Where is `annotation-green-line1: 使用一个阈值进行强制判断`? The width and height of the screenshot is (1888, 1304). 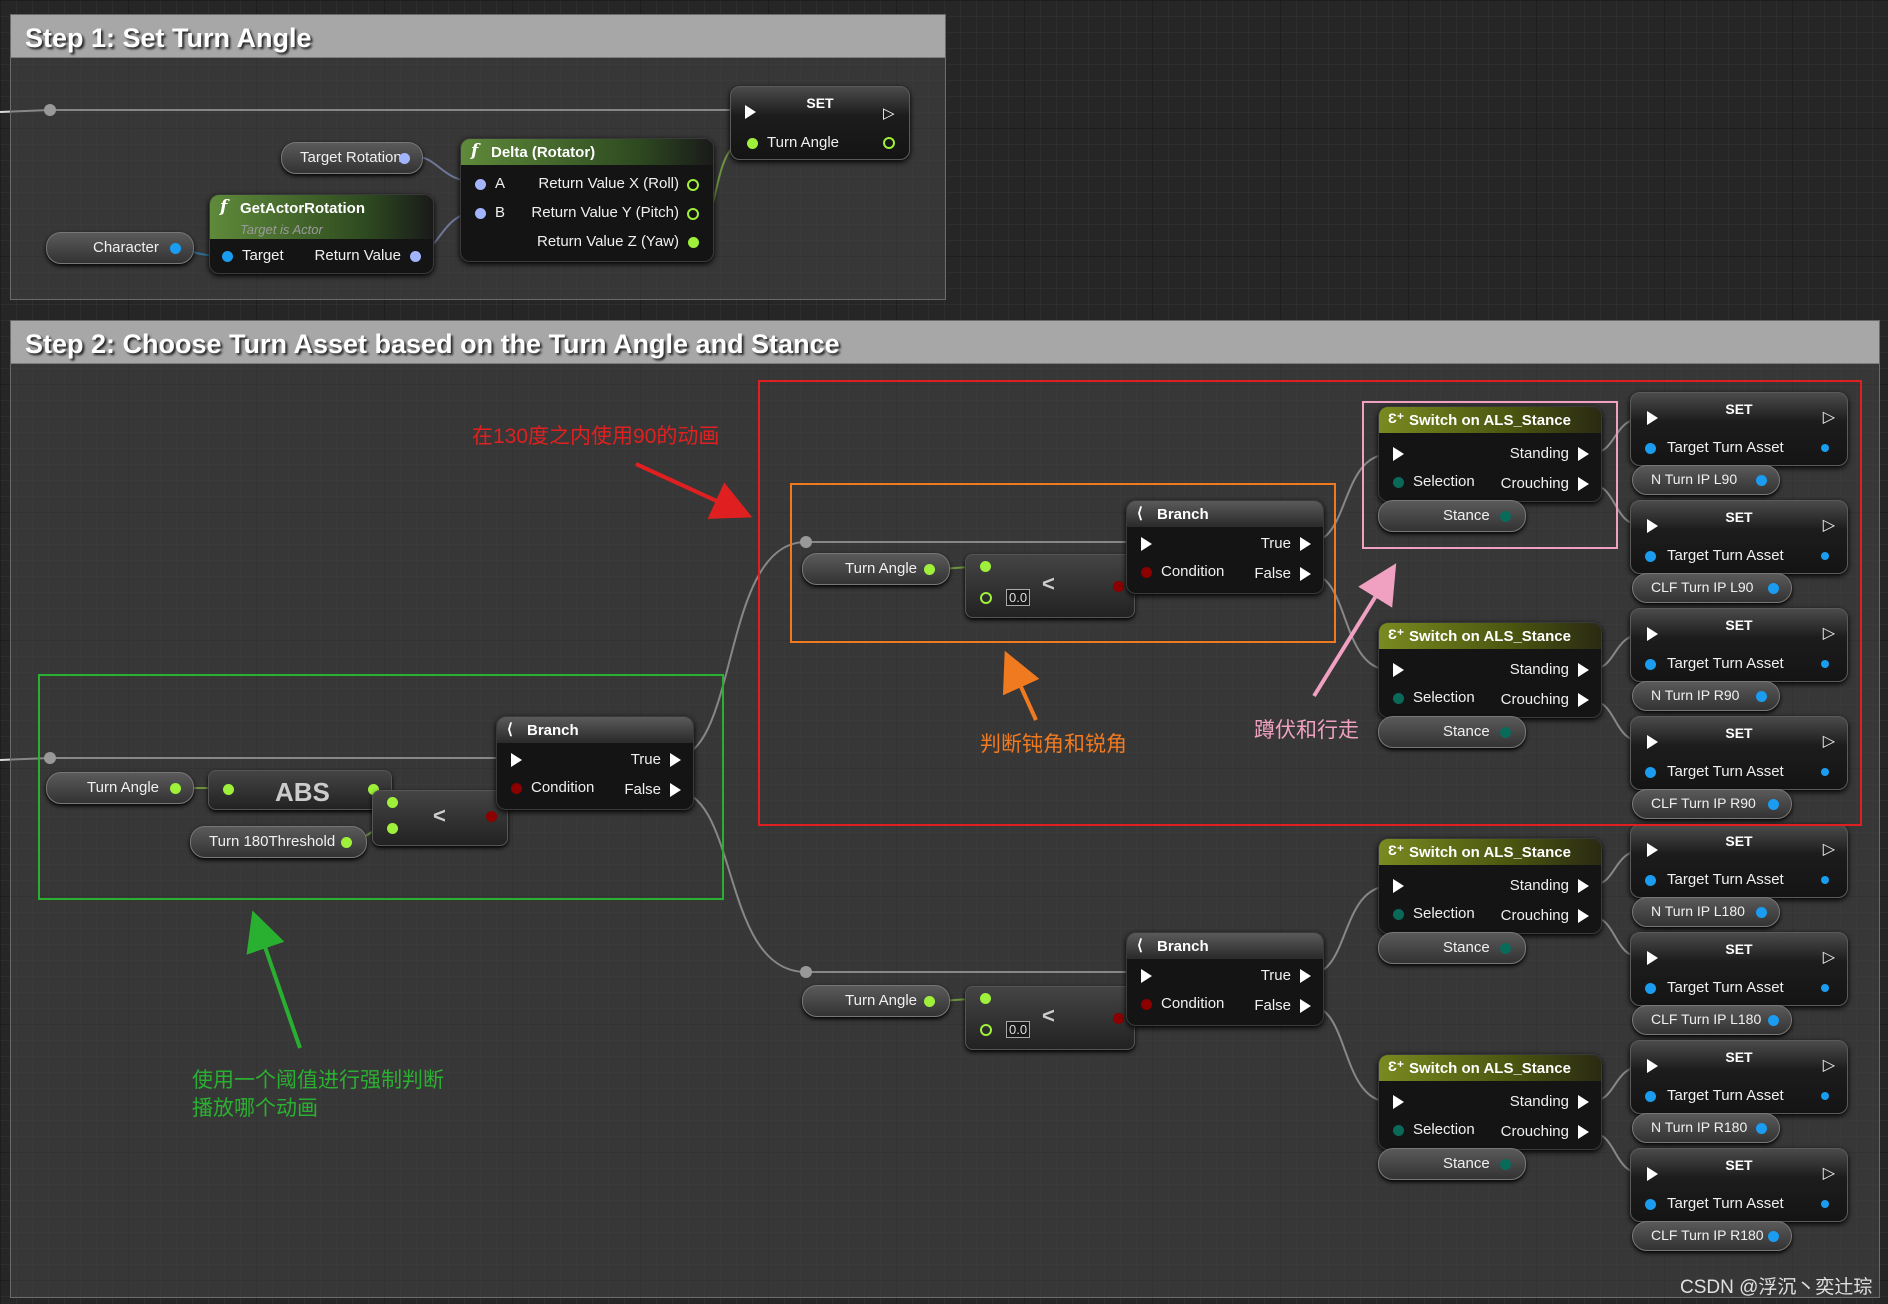 annotation-green-line1: 使用一个阈值进行强制判断 is located at coordinates (318, 1080).